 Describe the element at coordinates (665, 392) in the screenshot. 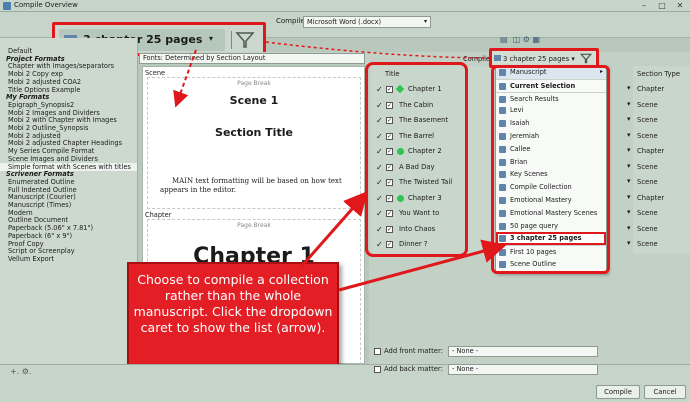

I see `cancel-button: Cancel` at that location.